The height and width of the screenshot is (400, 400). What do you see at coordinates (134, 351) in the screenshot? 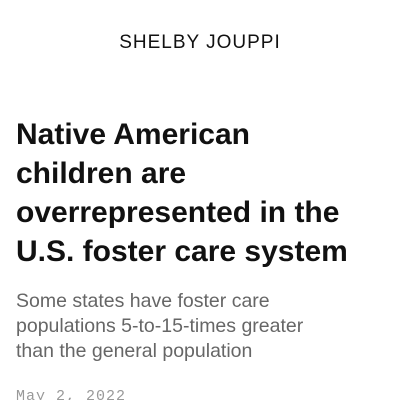
I see `subhead-line: than the general population` at bounding box center [134, 351].